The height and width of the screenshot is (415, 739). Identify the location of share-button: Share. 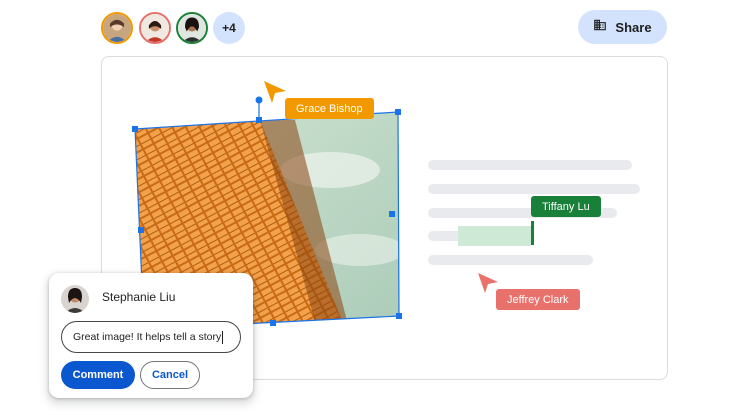
(622, 27).